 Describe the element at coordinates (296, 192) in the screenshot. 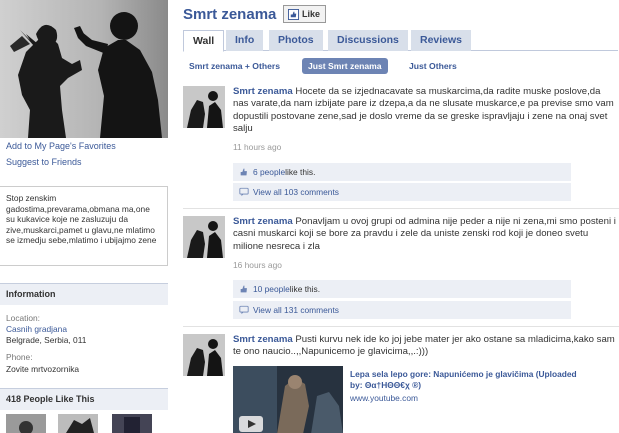

I see `view-all-comments-link: View all 103 comments` at that location.